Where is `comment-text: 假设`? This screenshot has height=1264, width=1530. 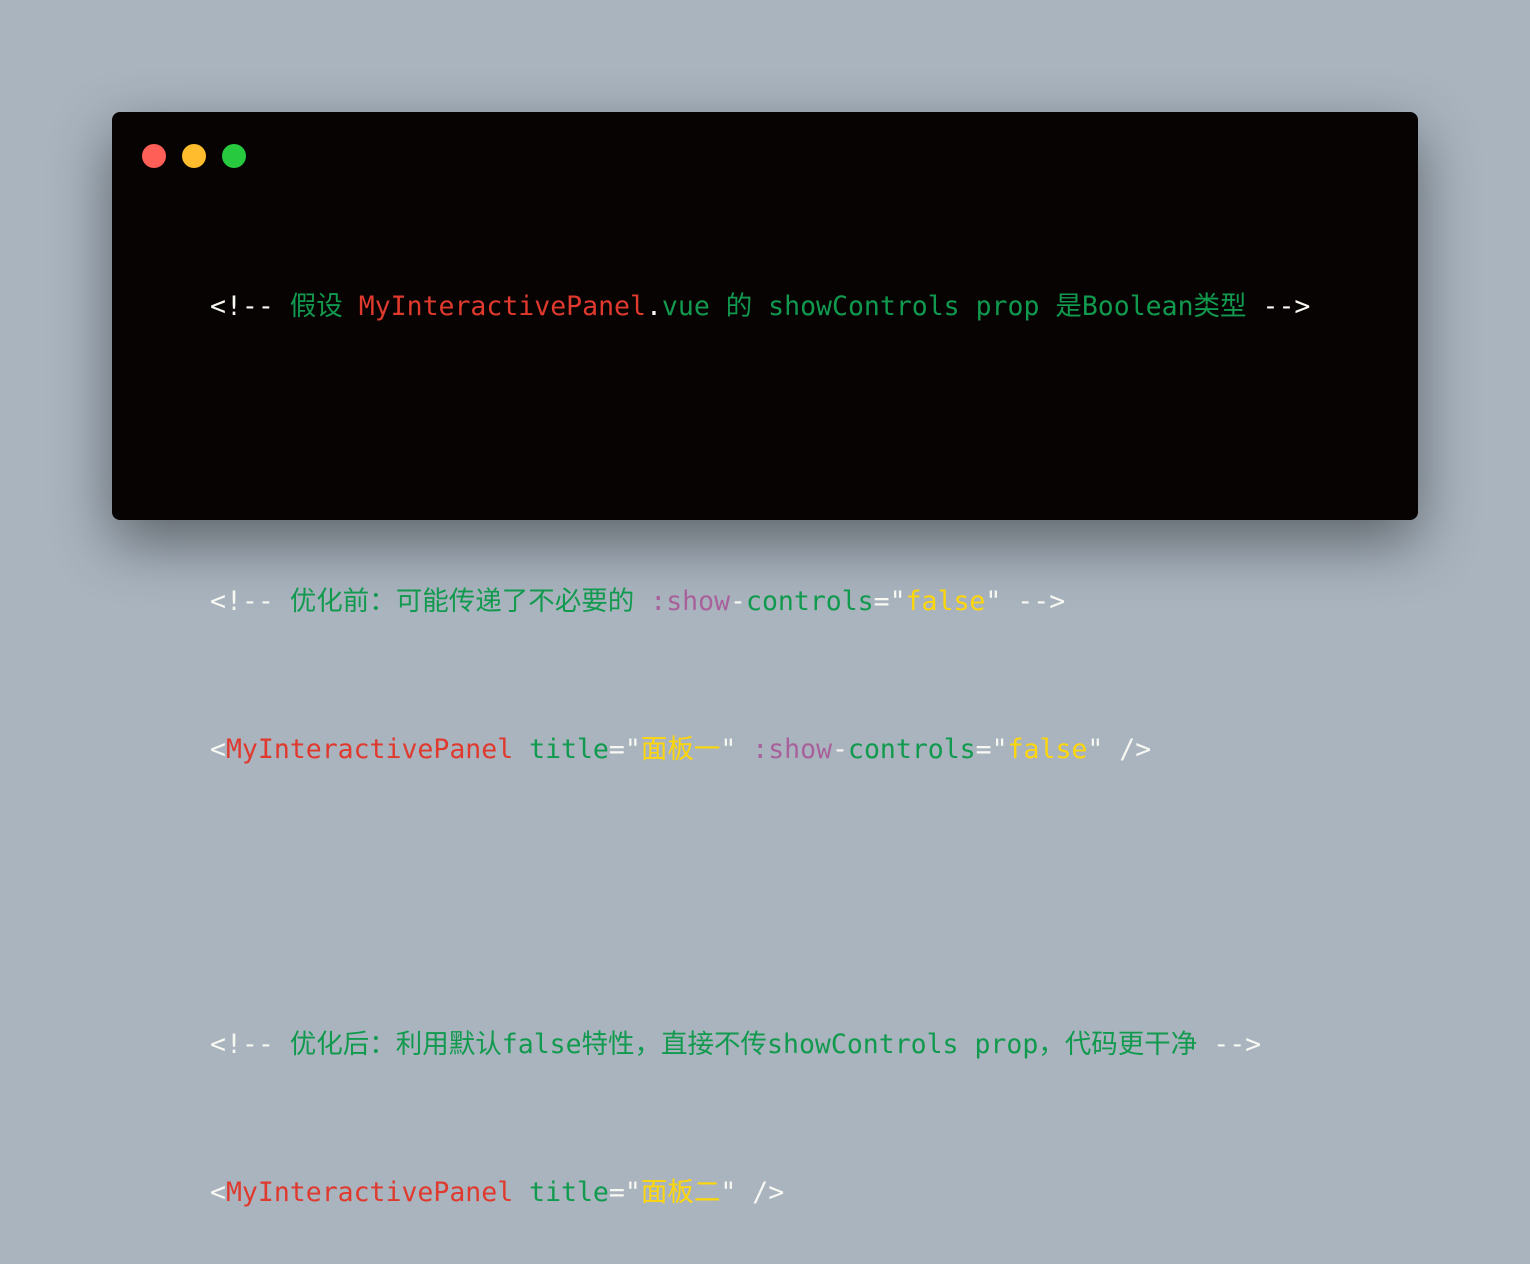 comment-text: 假设 is located at coordinates (316, 306).